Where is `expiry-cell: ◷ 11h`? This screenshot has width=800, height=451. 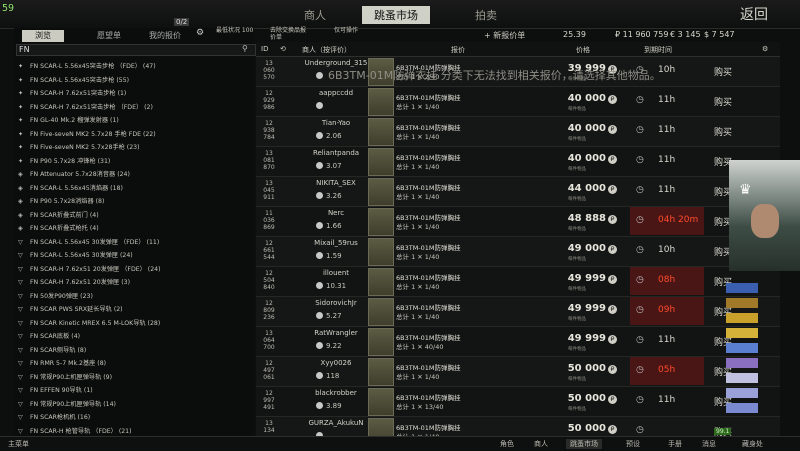
expiry-cell: ◷ 11h is located at coordinates (667, 161).